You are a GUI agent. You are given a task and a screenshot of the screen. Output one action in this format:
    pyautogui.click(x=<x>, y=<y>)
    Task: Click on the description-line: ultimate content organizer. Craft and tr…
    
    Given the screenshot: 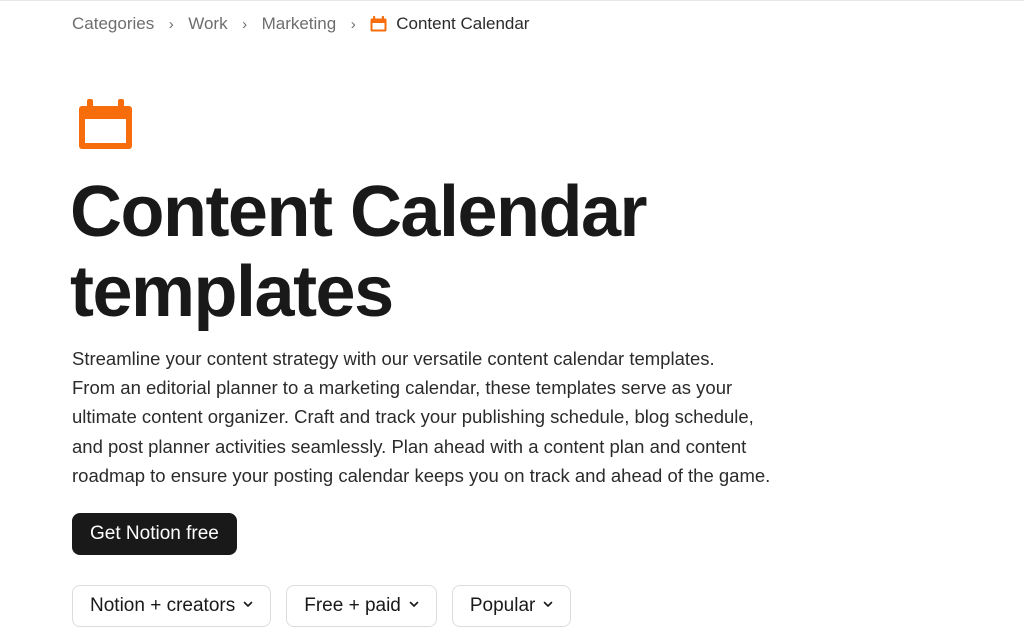 What is the action you would take?
    pyautogui.click(x=413, y=417)
    